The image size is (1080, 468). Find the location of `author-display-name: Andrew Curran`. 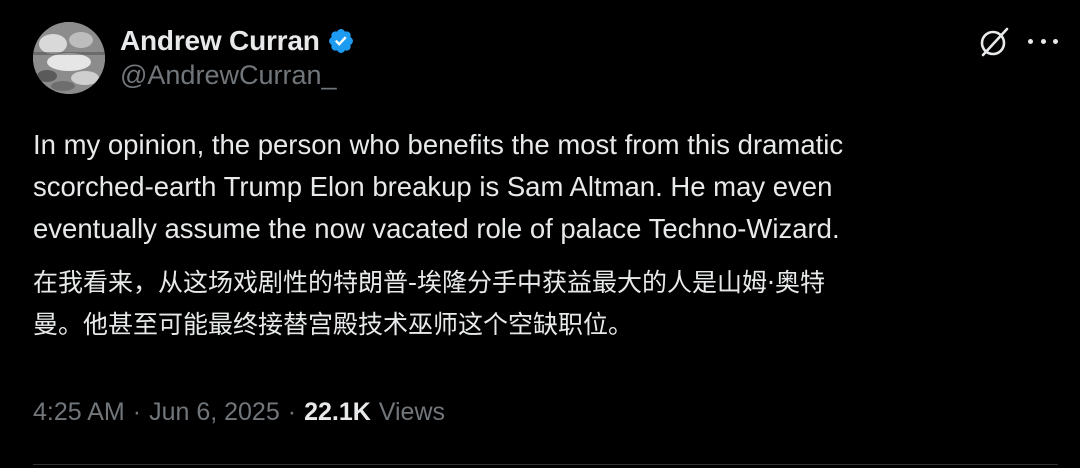

author-display-name: Andrew Curran is located at coordinates (220, 41).